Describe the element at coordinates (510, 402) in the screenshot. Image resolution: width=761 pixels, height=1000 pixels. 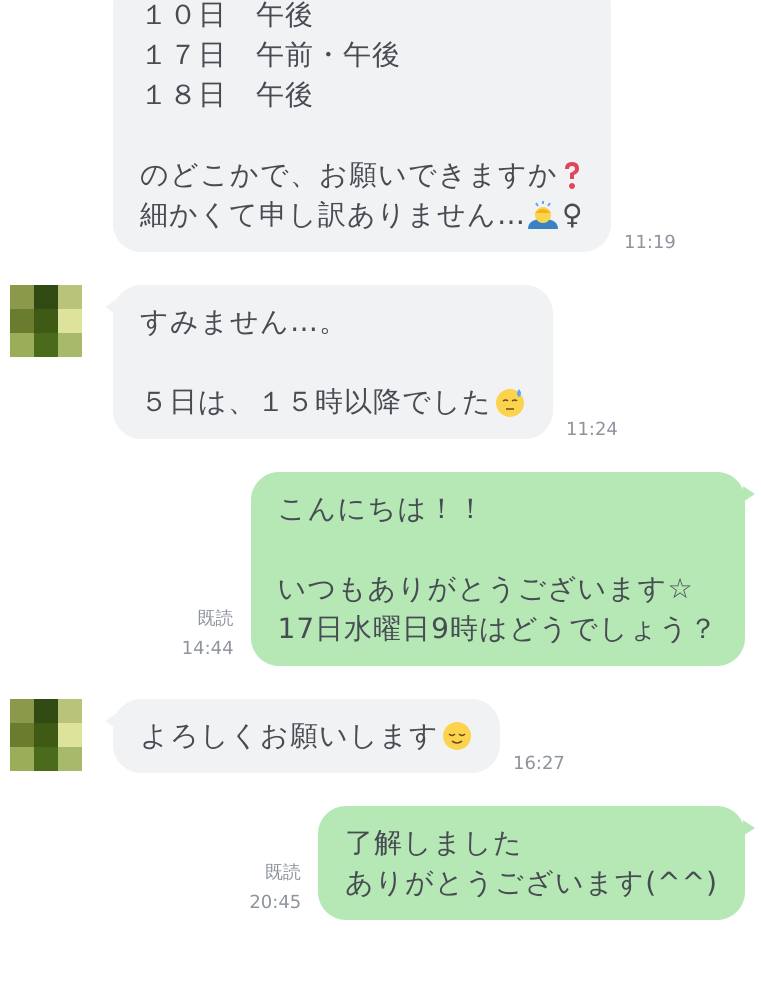
I see `worried-face-icon` at that location.